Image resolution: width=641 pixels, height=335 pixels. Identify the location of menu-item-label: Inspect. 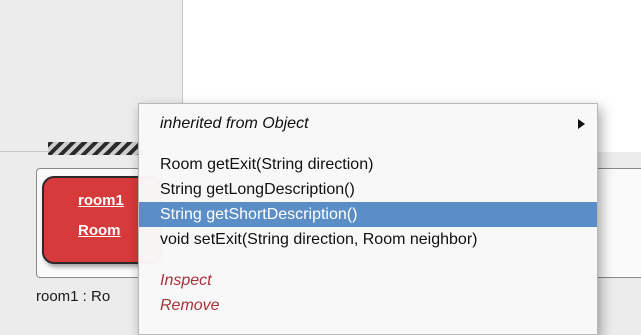
(186, 280).